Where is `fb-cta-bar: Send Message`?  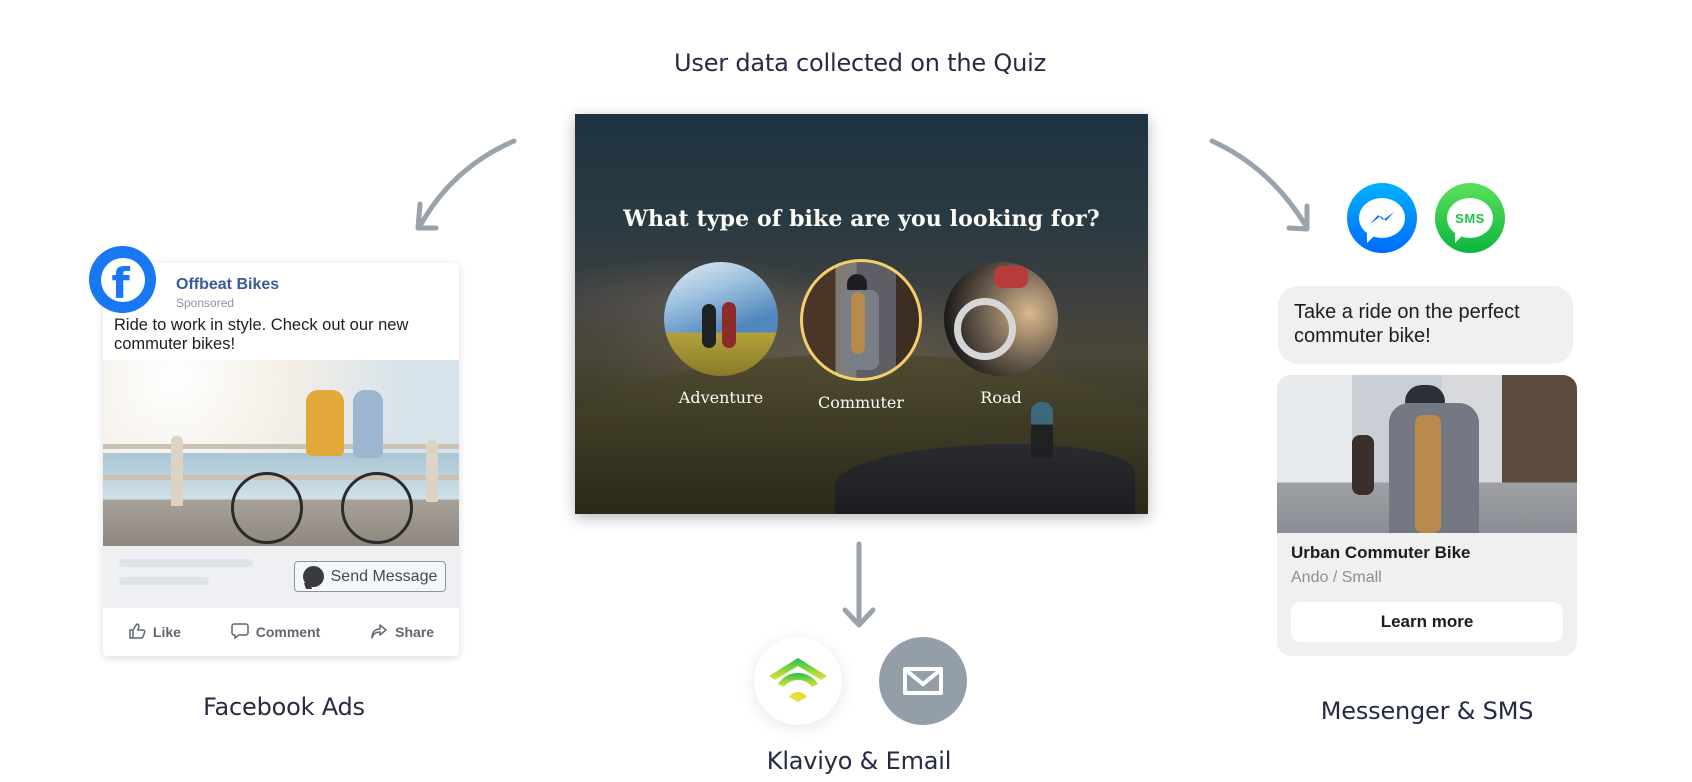 fb-cta-bar: Send Message is located at coordinates (281, 577).